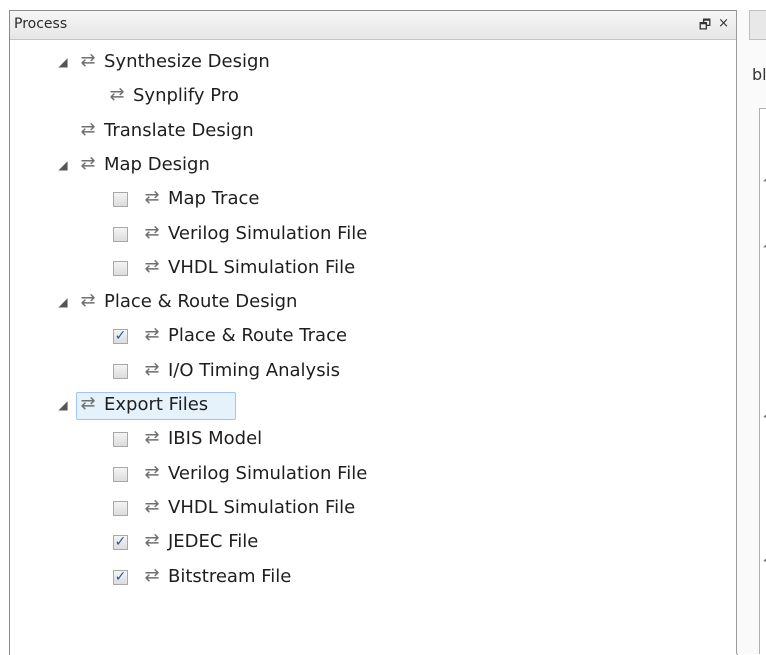  What do you see at coordinates (214, 198) in the screenshot?
I see `tree-item-label: Map Trace` at bounding box center [214, 198].